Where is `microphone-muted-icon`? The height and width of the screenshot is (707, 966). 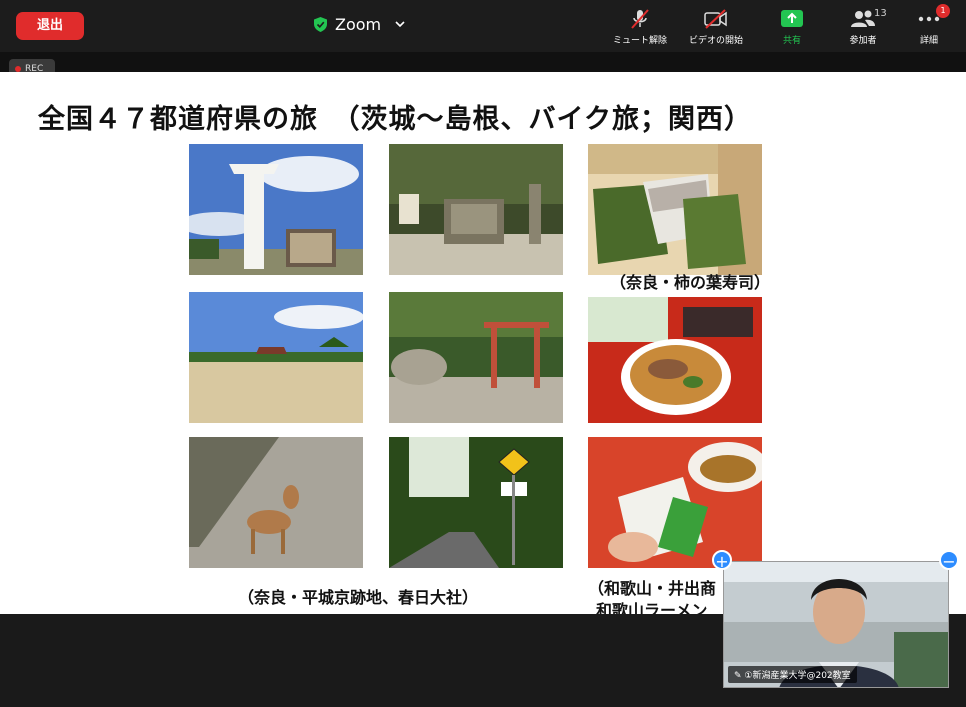 microphone-muted-icon is located at coordinates (640, 19).